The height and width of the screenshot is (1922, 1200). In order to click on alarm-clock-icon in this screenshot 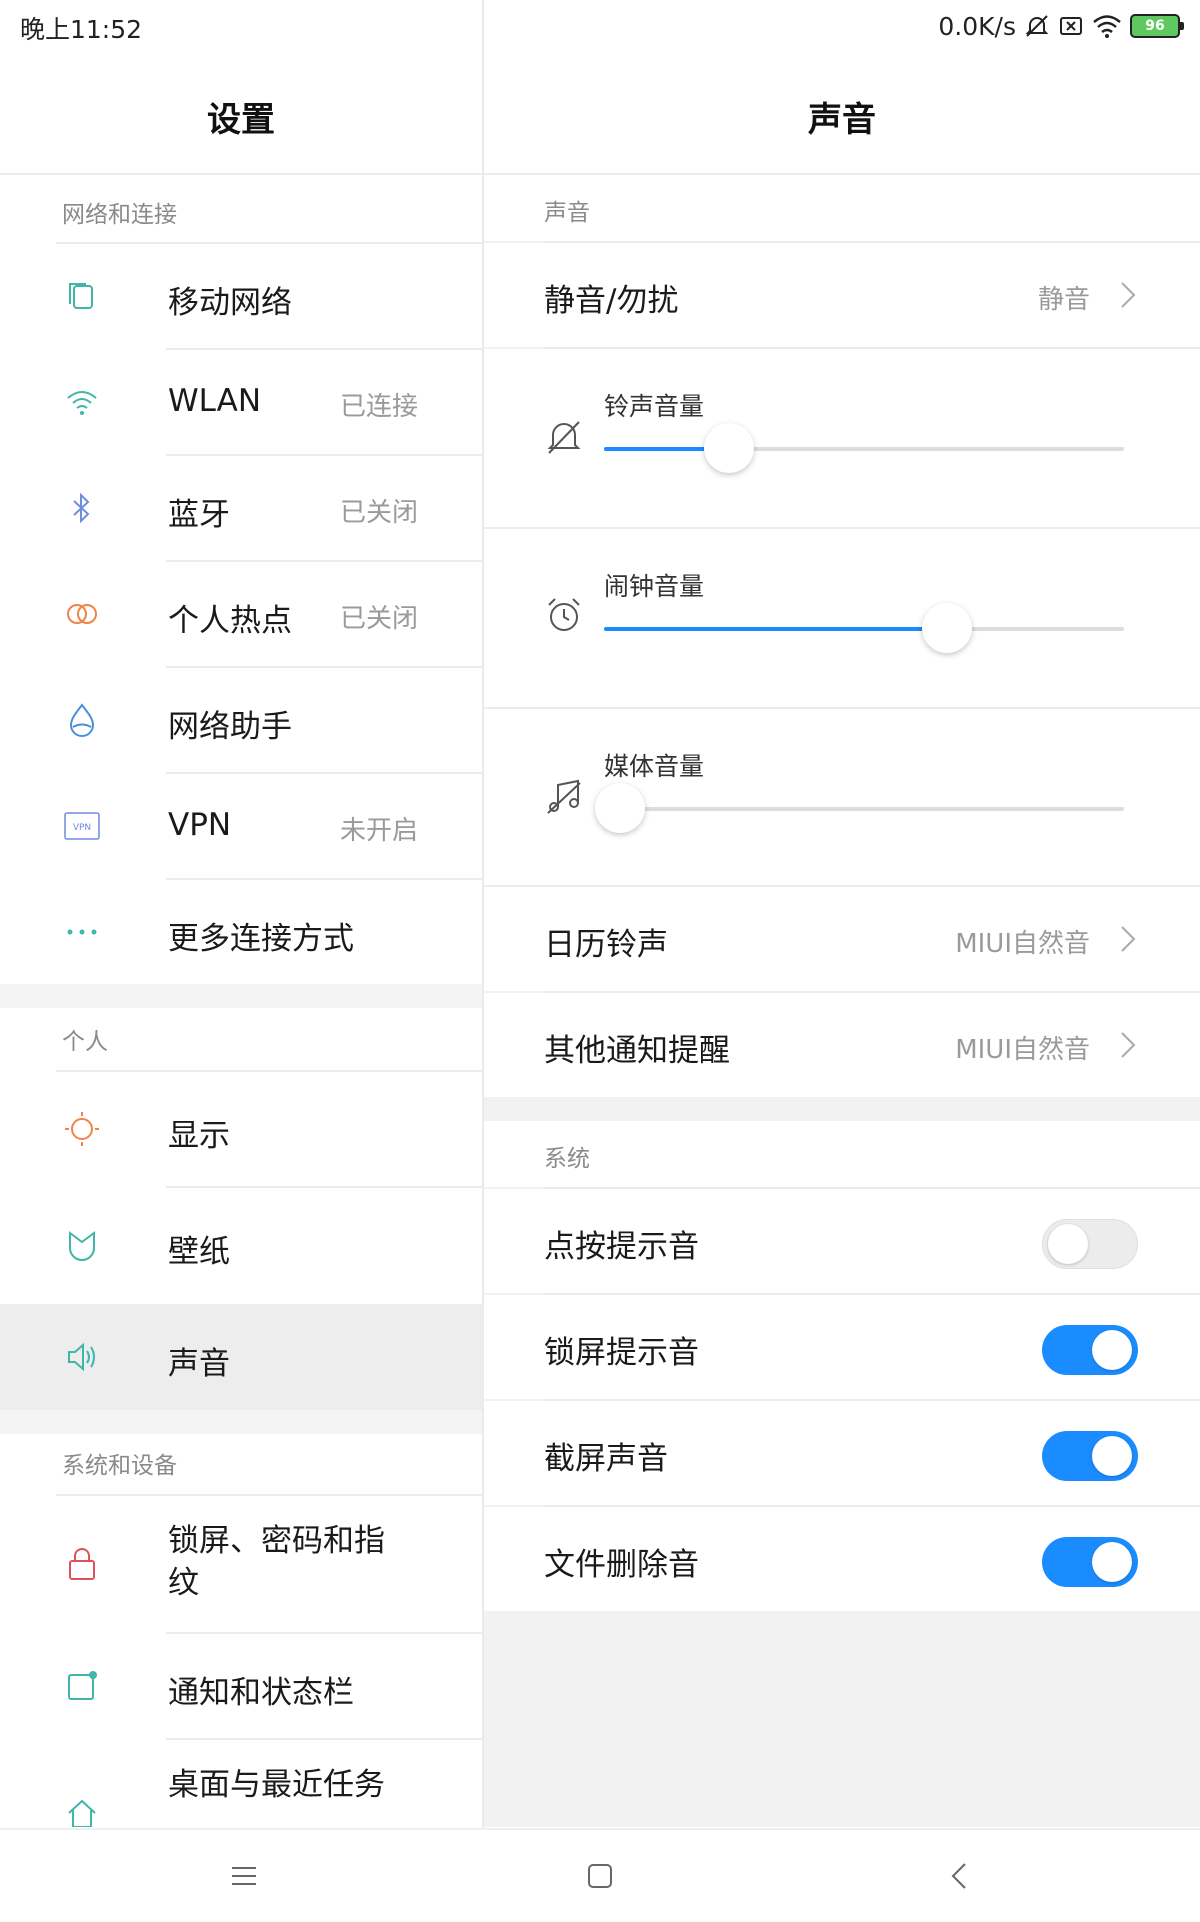, I will do `click(564, 614)`.